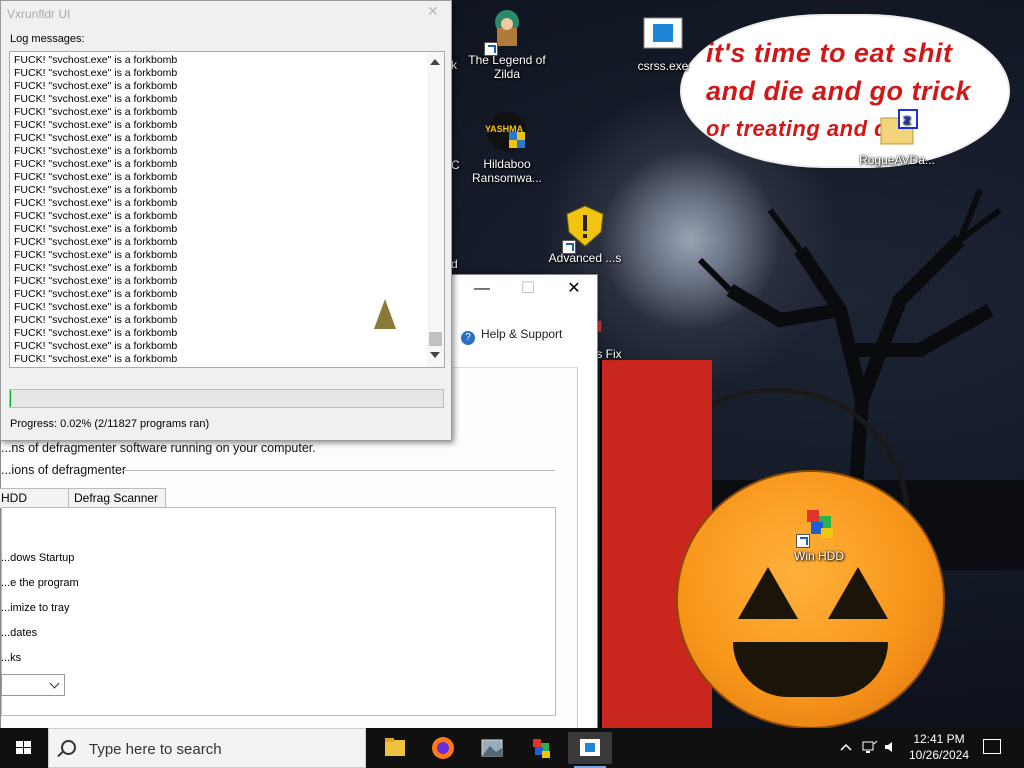 Image resolution: width=1024 pixels, height=768 pixels. I want to click on taskbar-app-window, so click(590, 750).